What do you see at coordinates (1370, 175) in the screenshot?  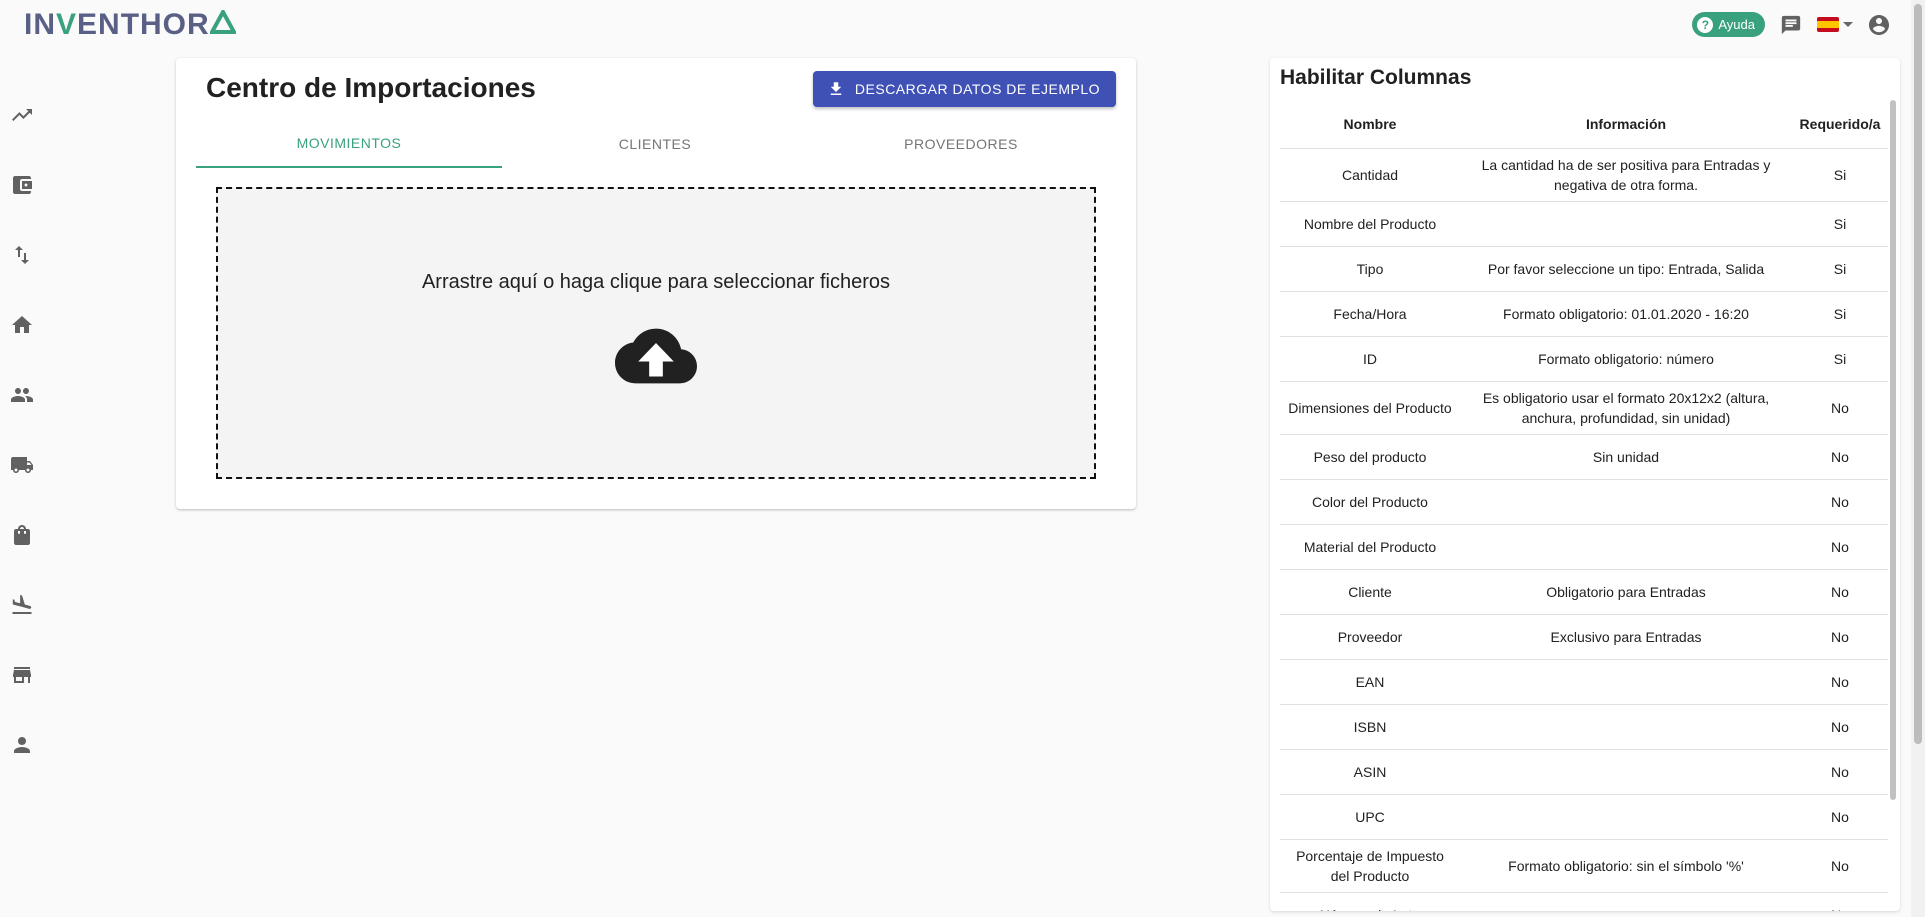 I see `cell-nombre: Cantidad` at bounding box center [1370, 175].